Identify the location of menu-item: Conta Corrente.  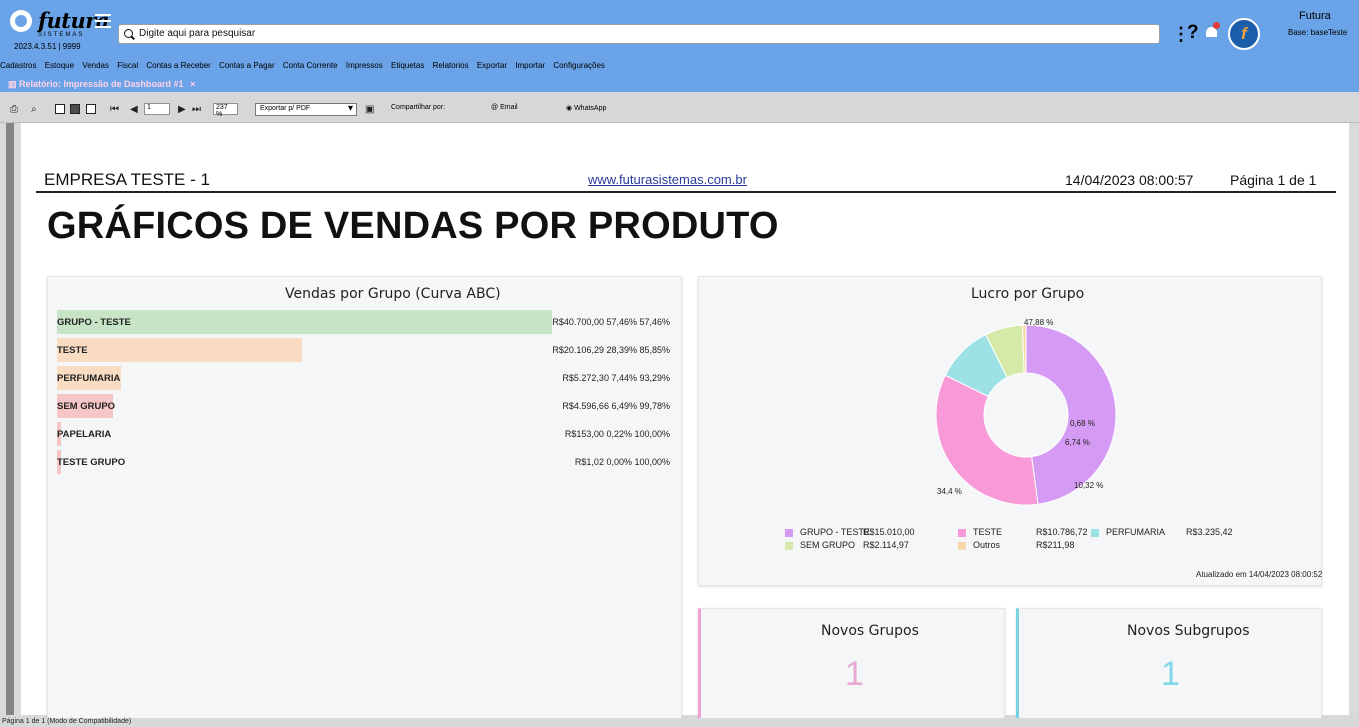
(310, 65).